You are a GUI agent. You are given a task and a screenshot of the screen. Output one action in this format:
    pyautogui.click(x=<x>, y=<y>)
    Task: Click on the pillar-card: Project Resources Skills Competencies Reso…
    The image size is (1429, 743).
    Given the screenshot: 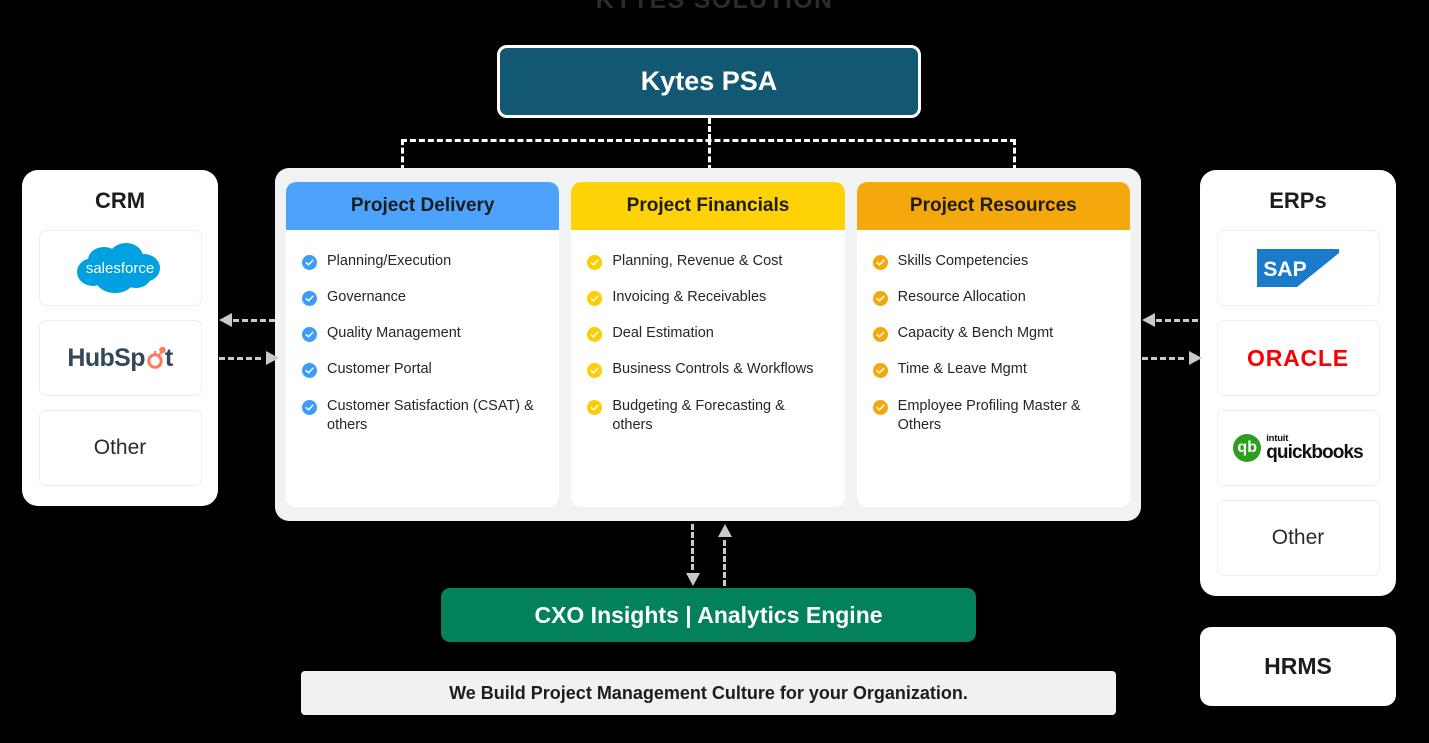 What is the action you would take?
    pyautogui.click(x=993, y=344)
    